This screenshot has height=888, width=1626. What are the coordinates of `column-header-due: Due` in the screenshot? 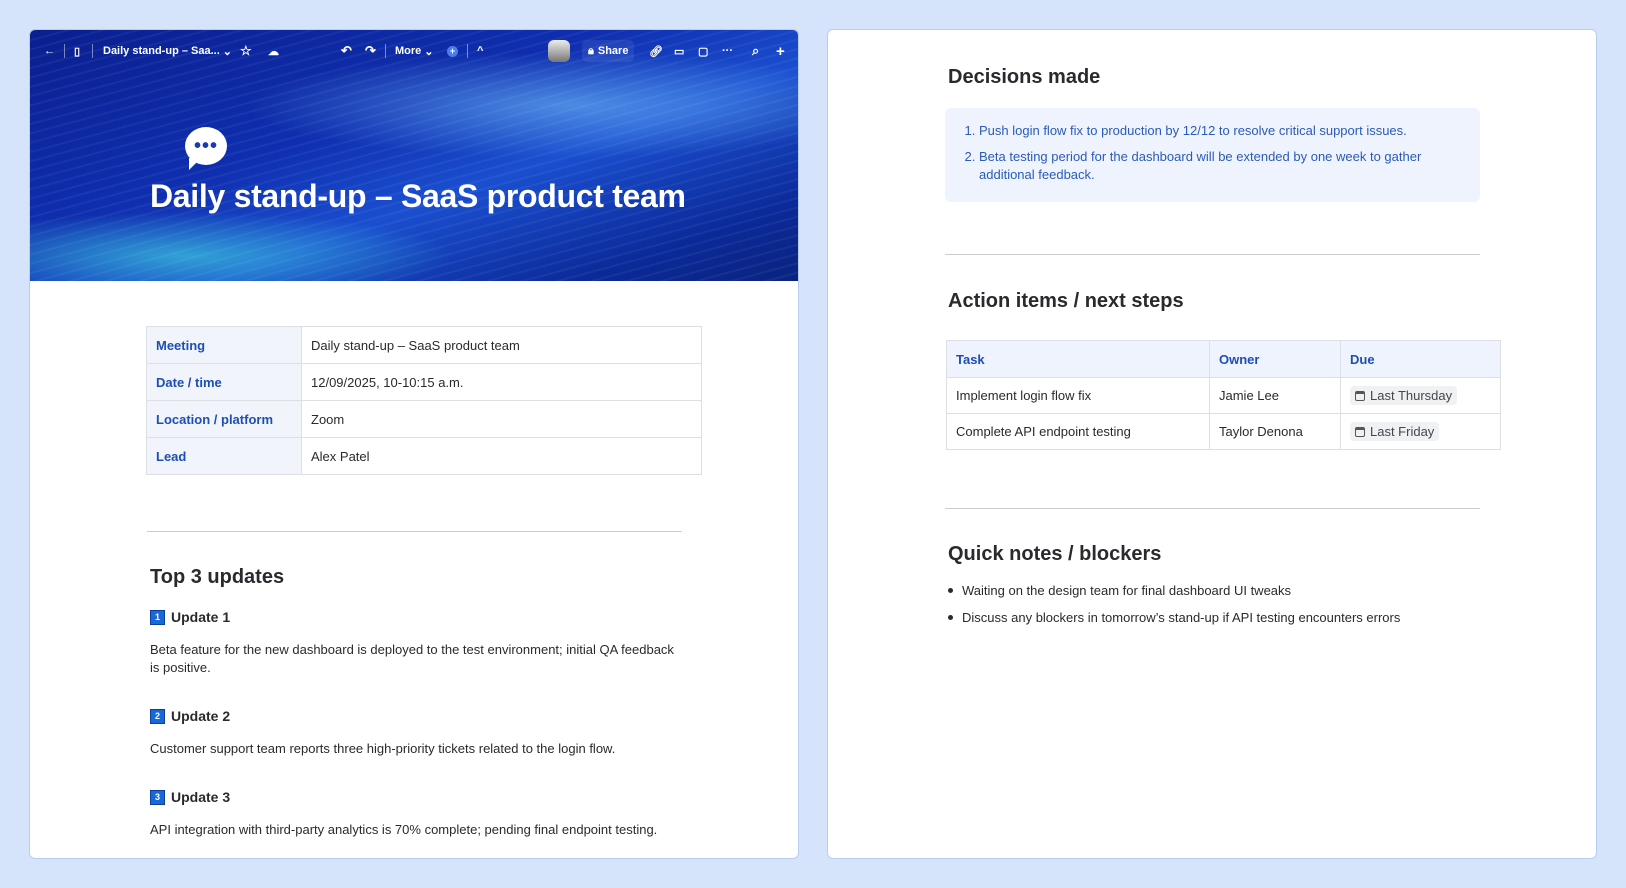 It's located at (1420, 359).